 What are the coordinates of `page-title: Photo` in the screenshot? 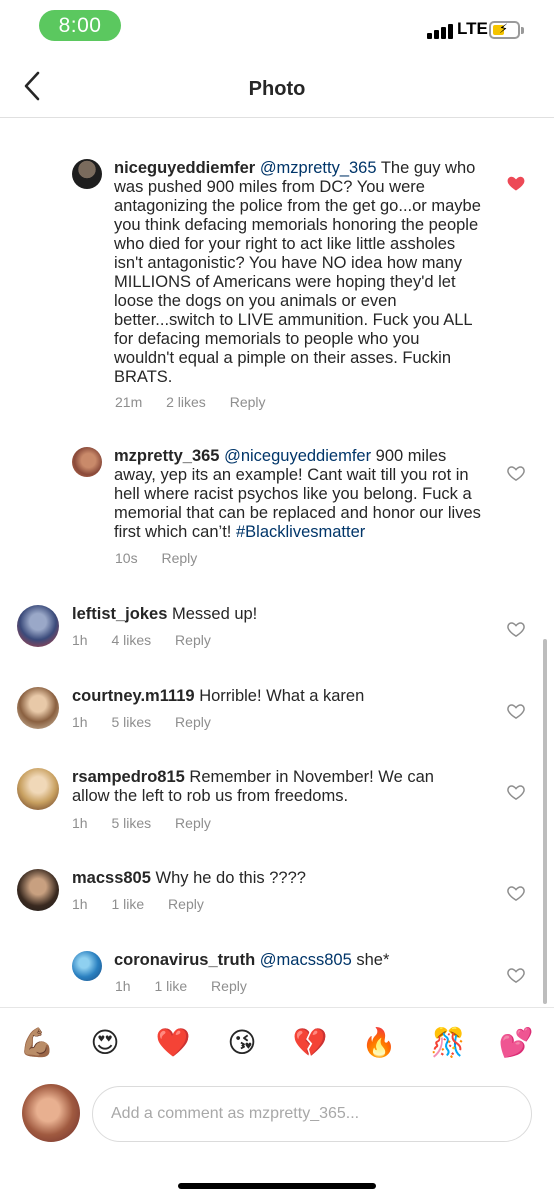 It's located at (277, 89).